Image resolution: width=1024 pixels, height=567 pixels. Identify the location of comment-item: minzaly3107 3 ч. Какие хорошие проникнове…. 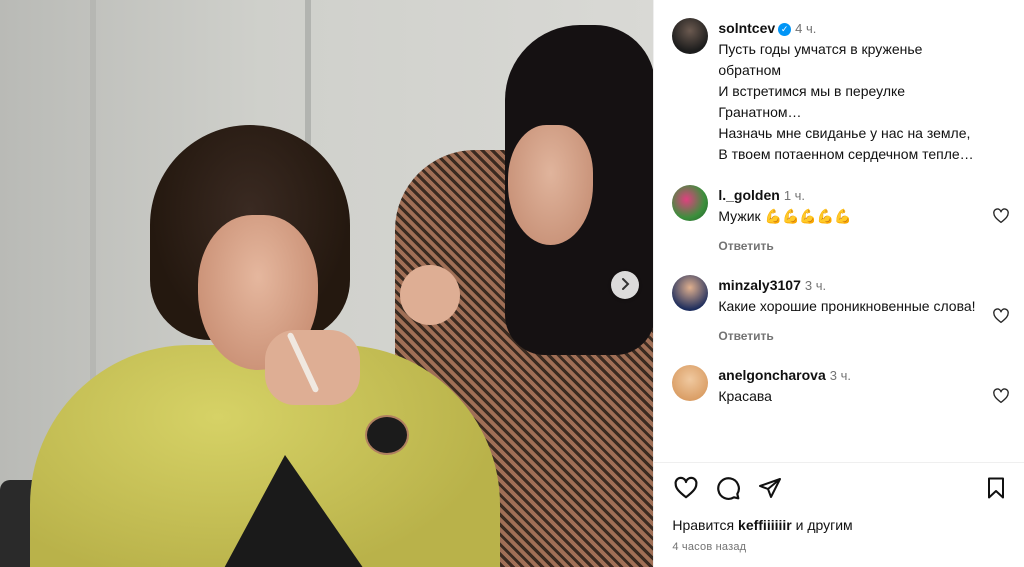
(841, 309).